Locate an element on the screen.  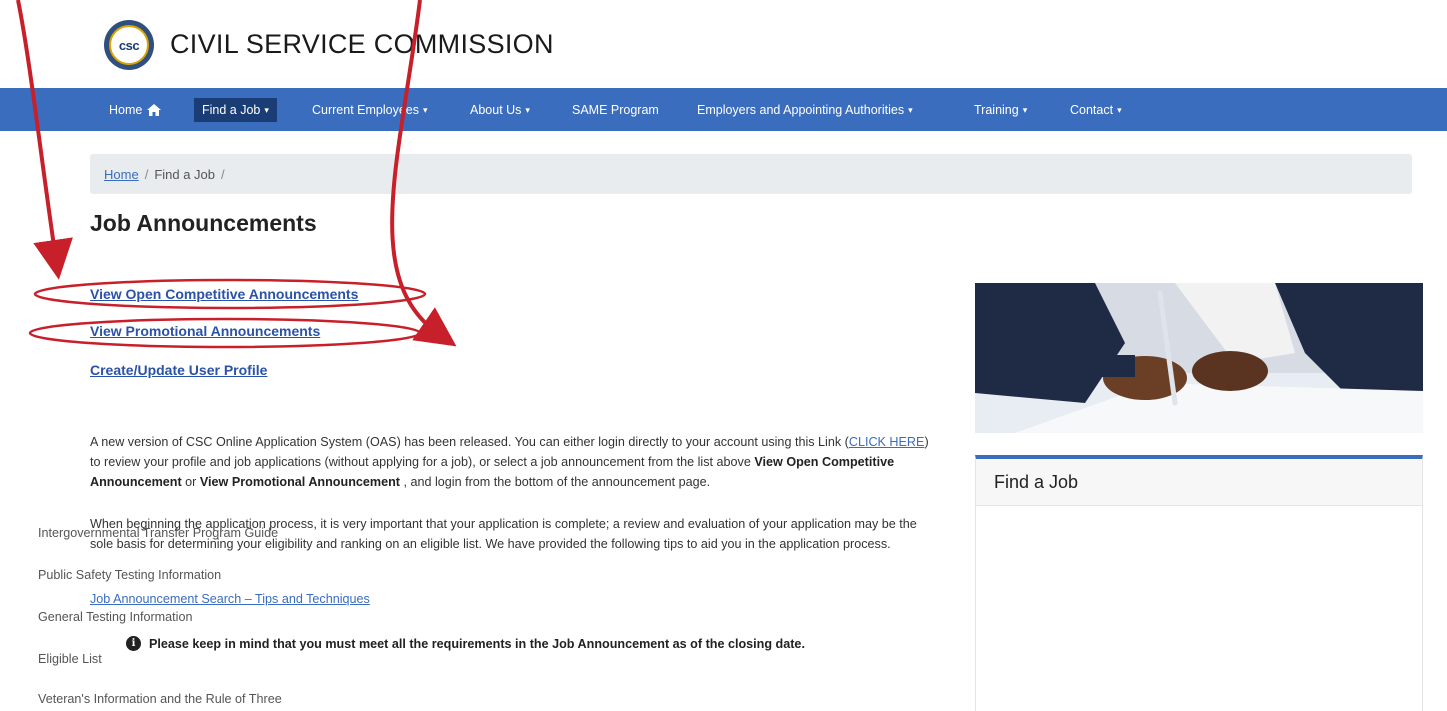
site-title: CIVIL SERVICE COMMISSION is located at coordinates (362, 44).